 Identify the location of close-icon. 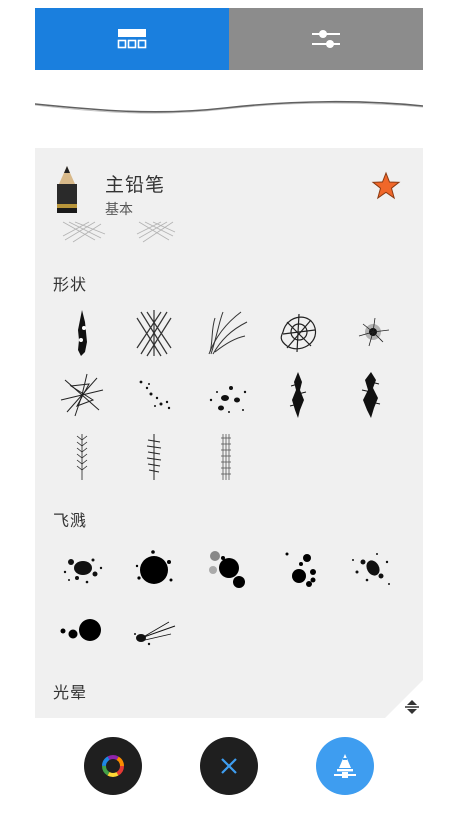
(229, 766).